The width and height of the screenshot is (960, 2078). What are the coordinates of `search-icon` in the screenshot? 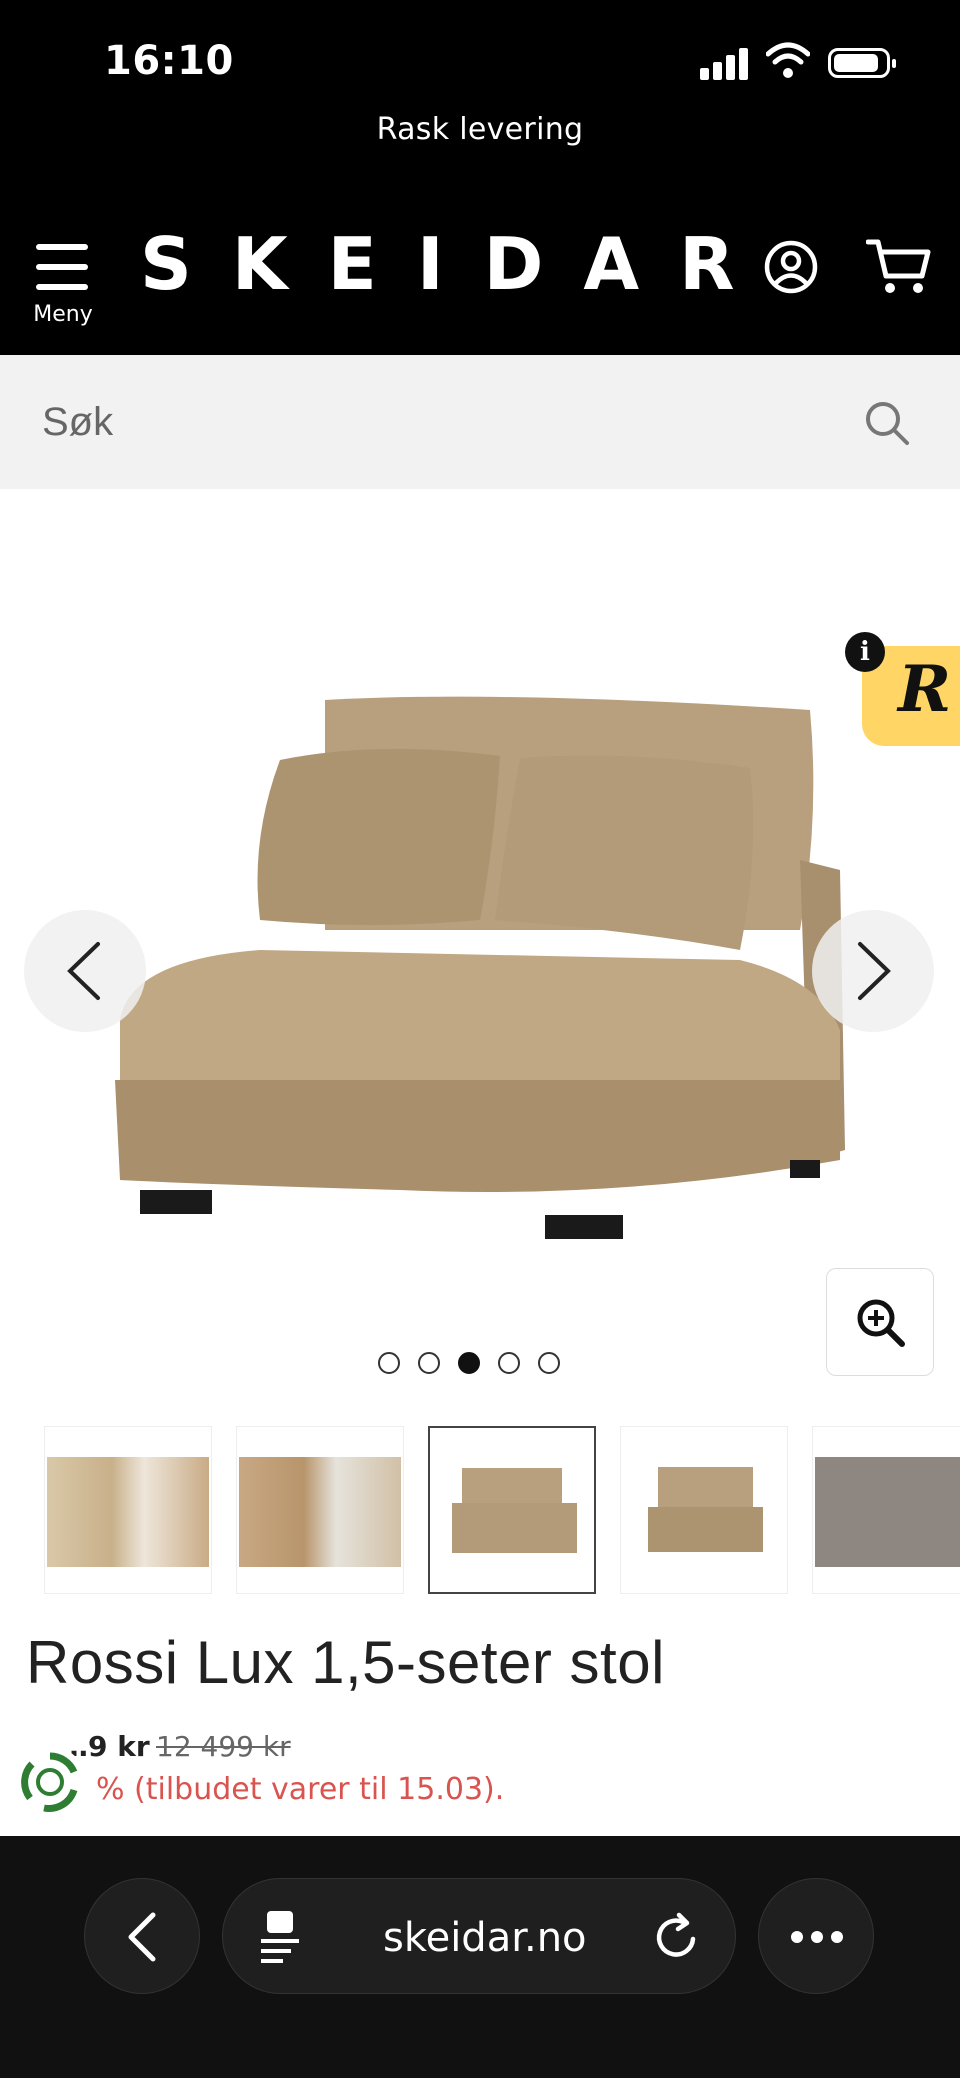 It's located at (887, 423).